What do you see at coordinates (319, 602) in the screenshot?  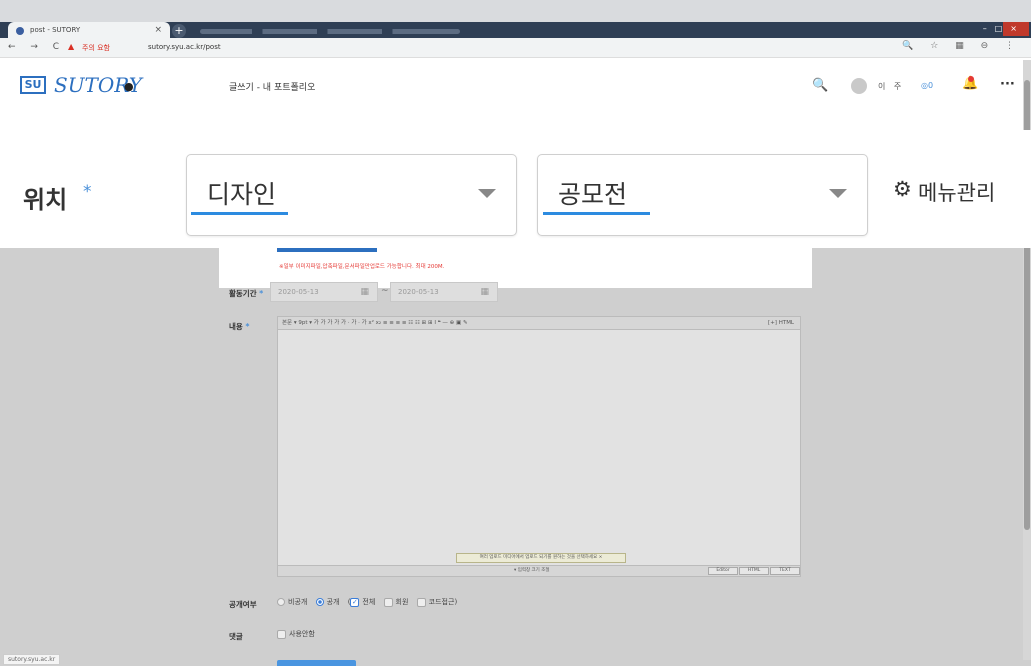 I see `radio-button-selected` at bounding box center [319, 602].